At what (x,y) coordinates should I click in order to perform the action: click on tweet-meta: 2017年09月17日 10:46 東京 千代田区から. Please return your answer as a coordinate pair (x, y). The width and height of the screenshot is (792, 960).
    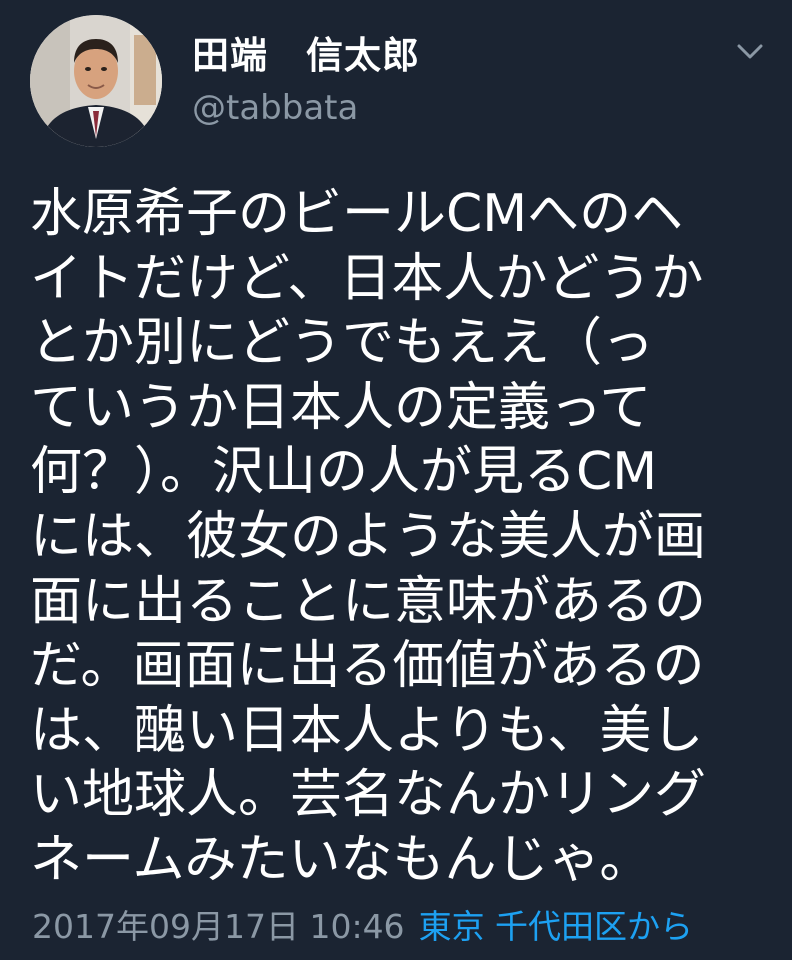
    Looking at the image, I should click on (362, 927).